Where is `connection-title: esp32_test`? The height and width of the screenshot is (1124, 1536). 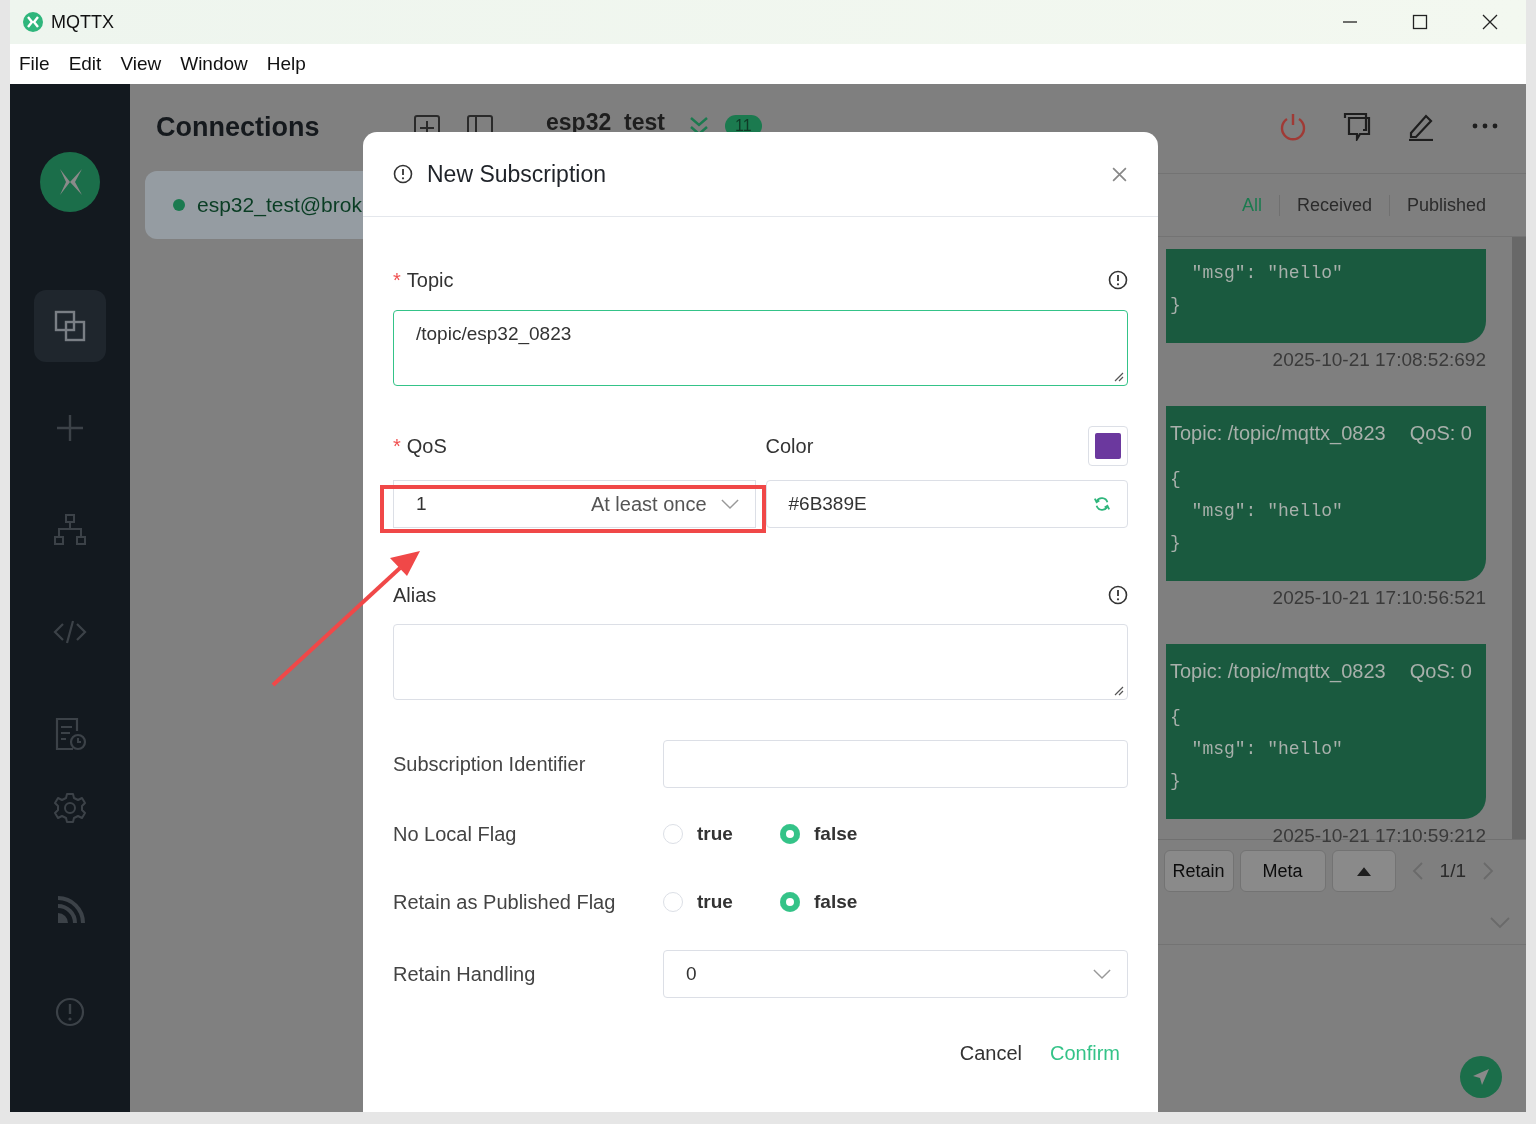
connection-title: esp32_test is located at coordinates (605, 122).